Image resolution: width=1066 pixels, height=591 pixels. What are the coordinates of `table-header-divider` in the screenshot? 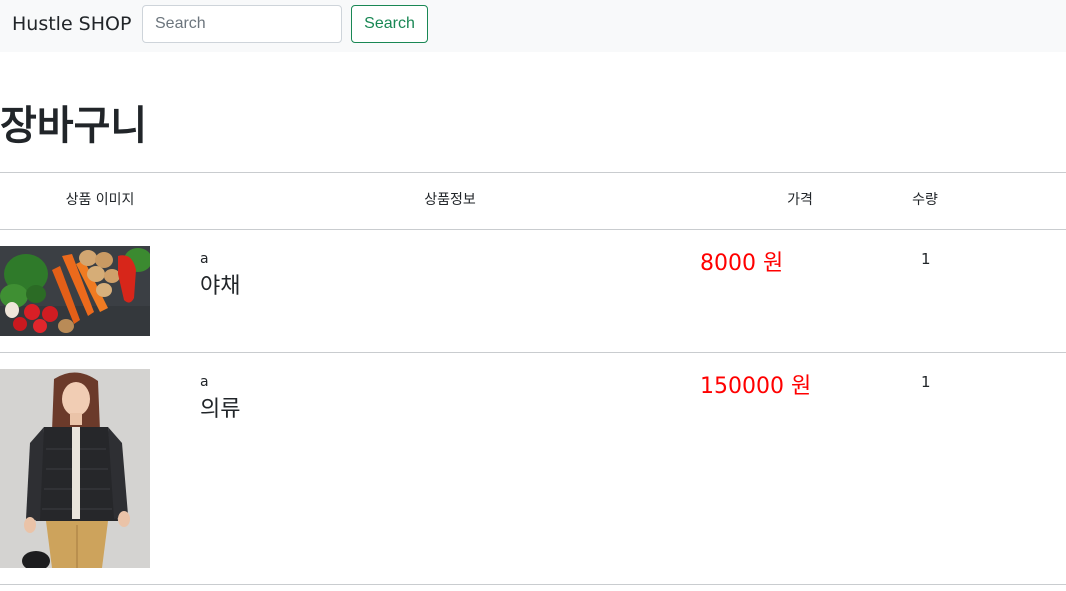 It's located at (533, 229).